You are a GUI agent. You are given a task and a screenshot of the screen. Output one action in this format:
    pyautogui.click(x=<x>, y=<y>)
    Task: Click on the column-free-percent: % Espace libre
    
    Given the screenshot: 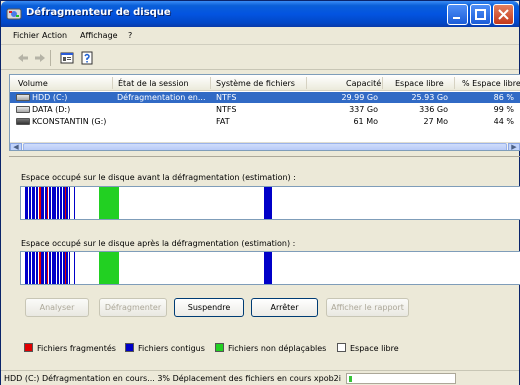 What is the action you would take?
    pyautogui.click(x=491, y=83)
    